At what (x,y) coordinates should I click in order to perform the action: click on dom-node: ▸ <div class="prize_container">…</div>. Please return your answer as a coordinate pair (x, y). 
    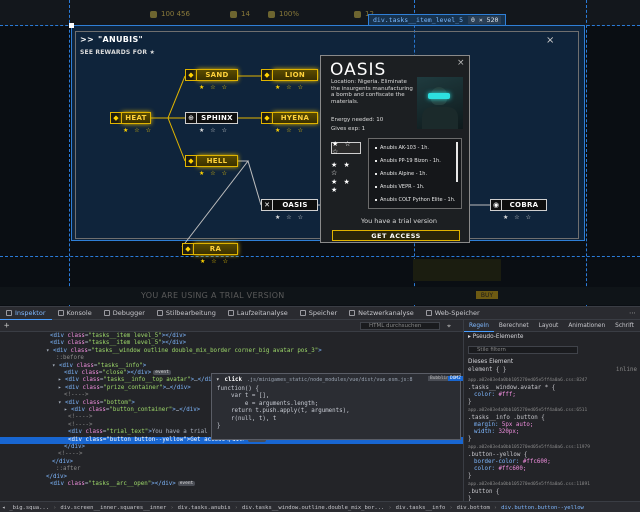
    Looking at the image, I should click on (95, 388).